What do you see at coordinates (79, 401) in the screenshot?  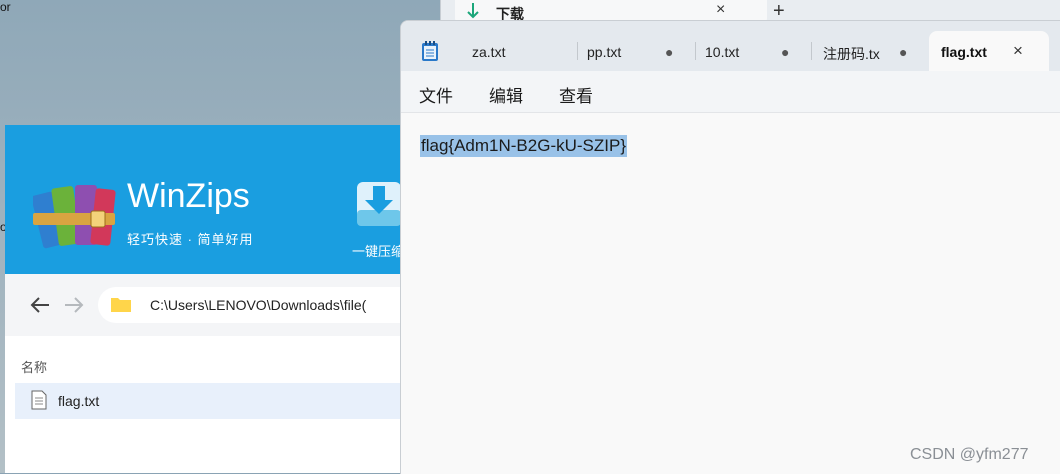 I see `file-name: flag.txt` at bounding box center [79, 401].